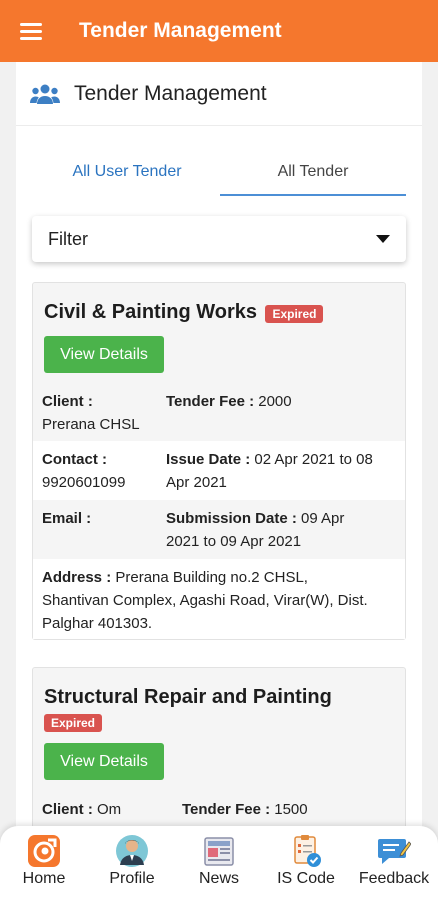 This screenshot has width=438, height=900. Describe the element at coordinates (196, 482) in the screenshot. I see `issue-date-value-cont: Apr 2021` at that location.